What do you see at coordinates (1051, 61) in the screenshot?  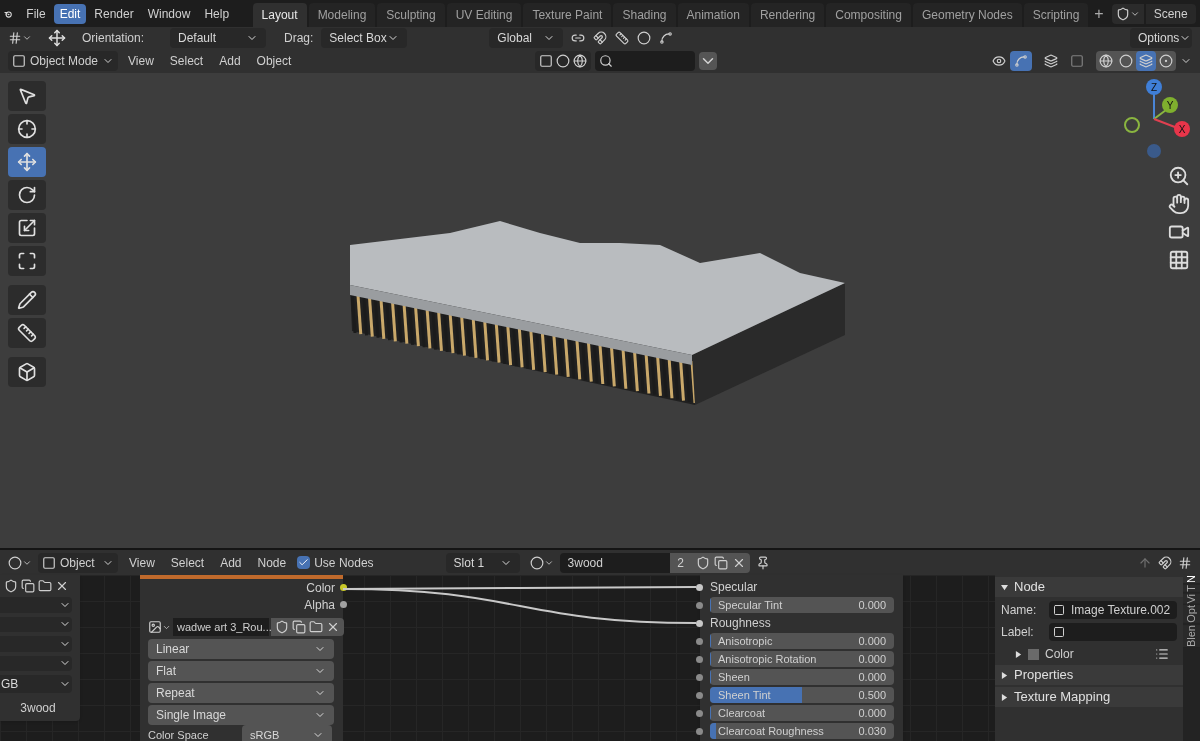 I see `overlay-icon` at bounding box center [1051, 61].